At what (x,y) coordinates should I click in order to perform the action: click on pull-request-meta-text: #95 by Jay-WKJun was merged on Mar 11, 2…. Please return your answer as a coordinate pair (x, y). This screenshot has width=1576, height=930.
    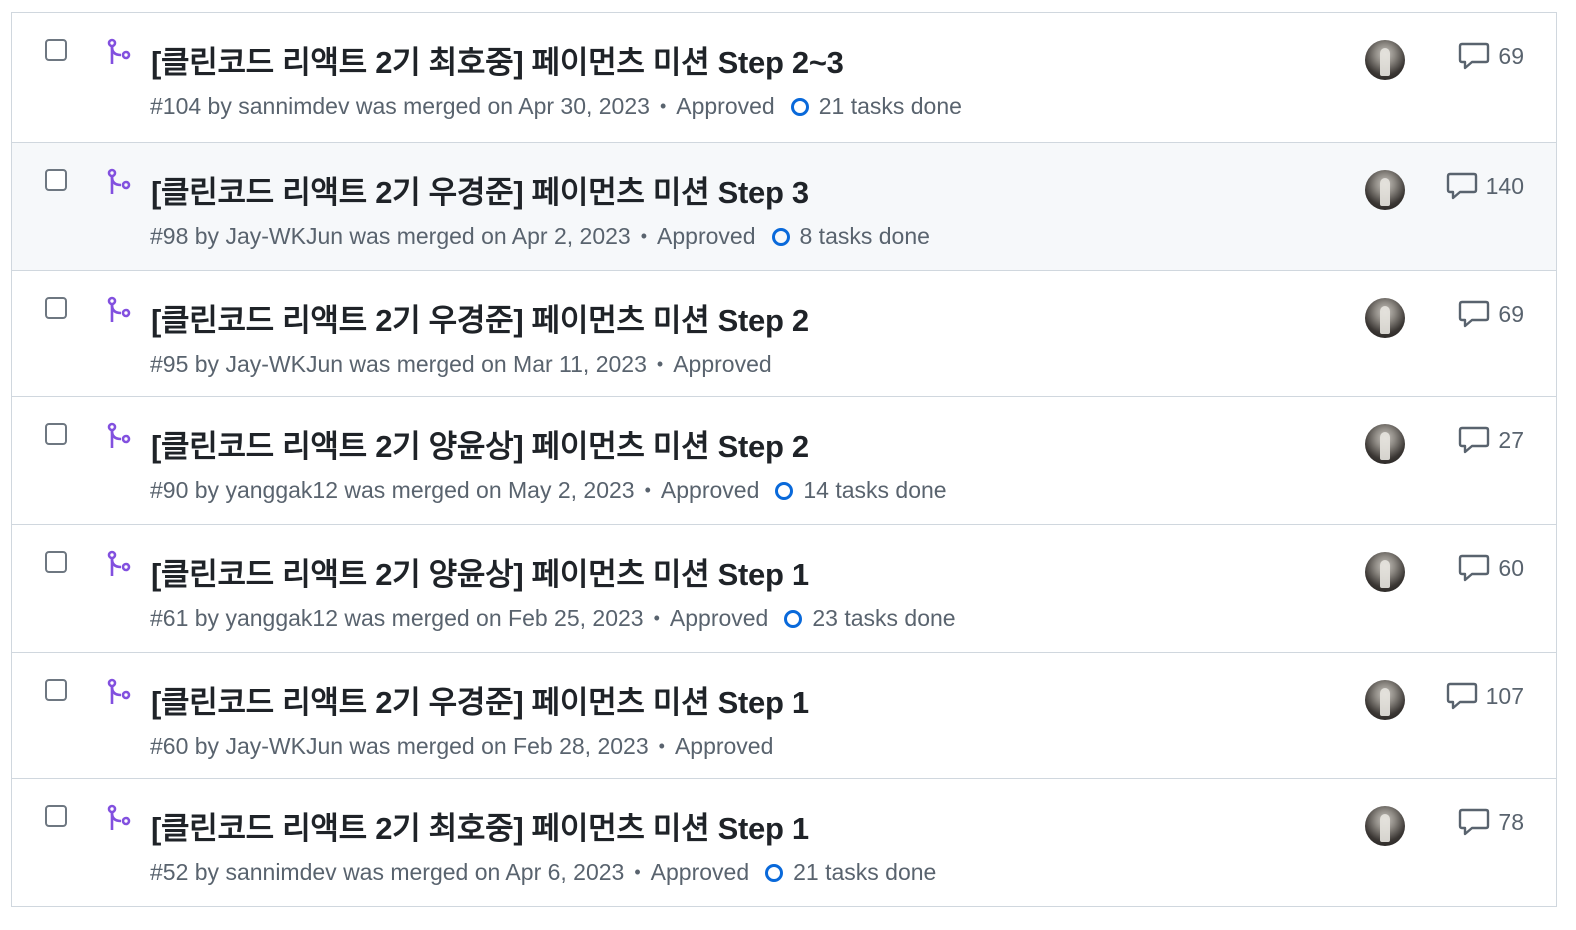
    Looking at the image, I should click on (398, 364).